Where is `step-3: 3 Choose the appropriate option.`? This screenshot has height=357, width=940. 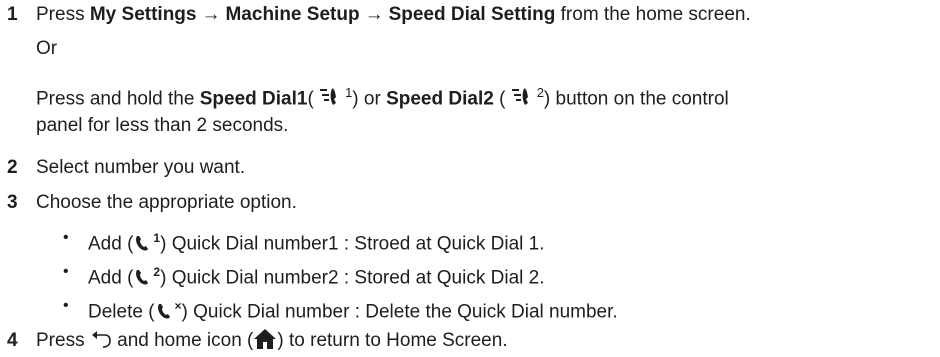
step-3: 3 Choose the appropriate option. is located at coordinates (148, 203).